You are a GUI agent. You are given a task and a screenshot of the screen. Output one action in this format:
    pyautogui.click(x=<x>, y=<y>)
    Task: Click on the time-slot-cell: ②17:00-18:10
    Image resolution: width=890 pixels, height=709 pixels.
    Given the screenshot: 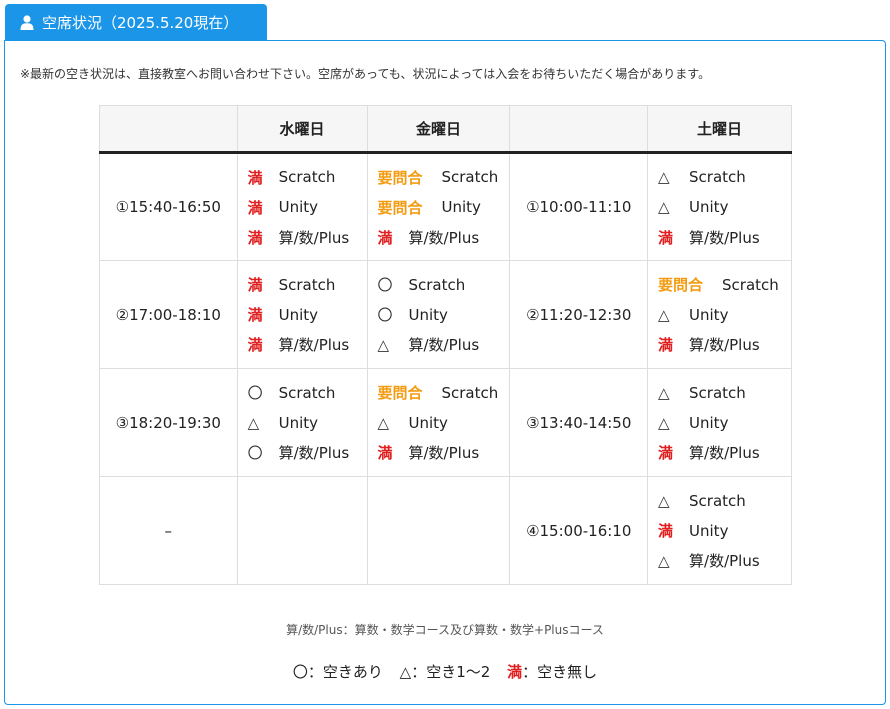 What is the action you would take?
    pyautogui.click(x=168, y=314)
    